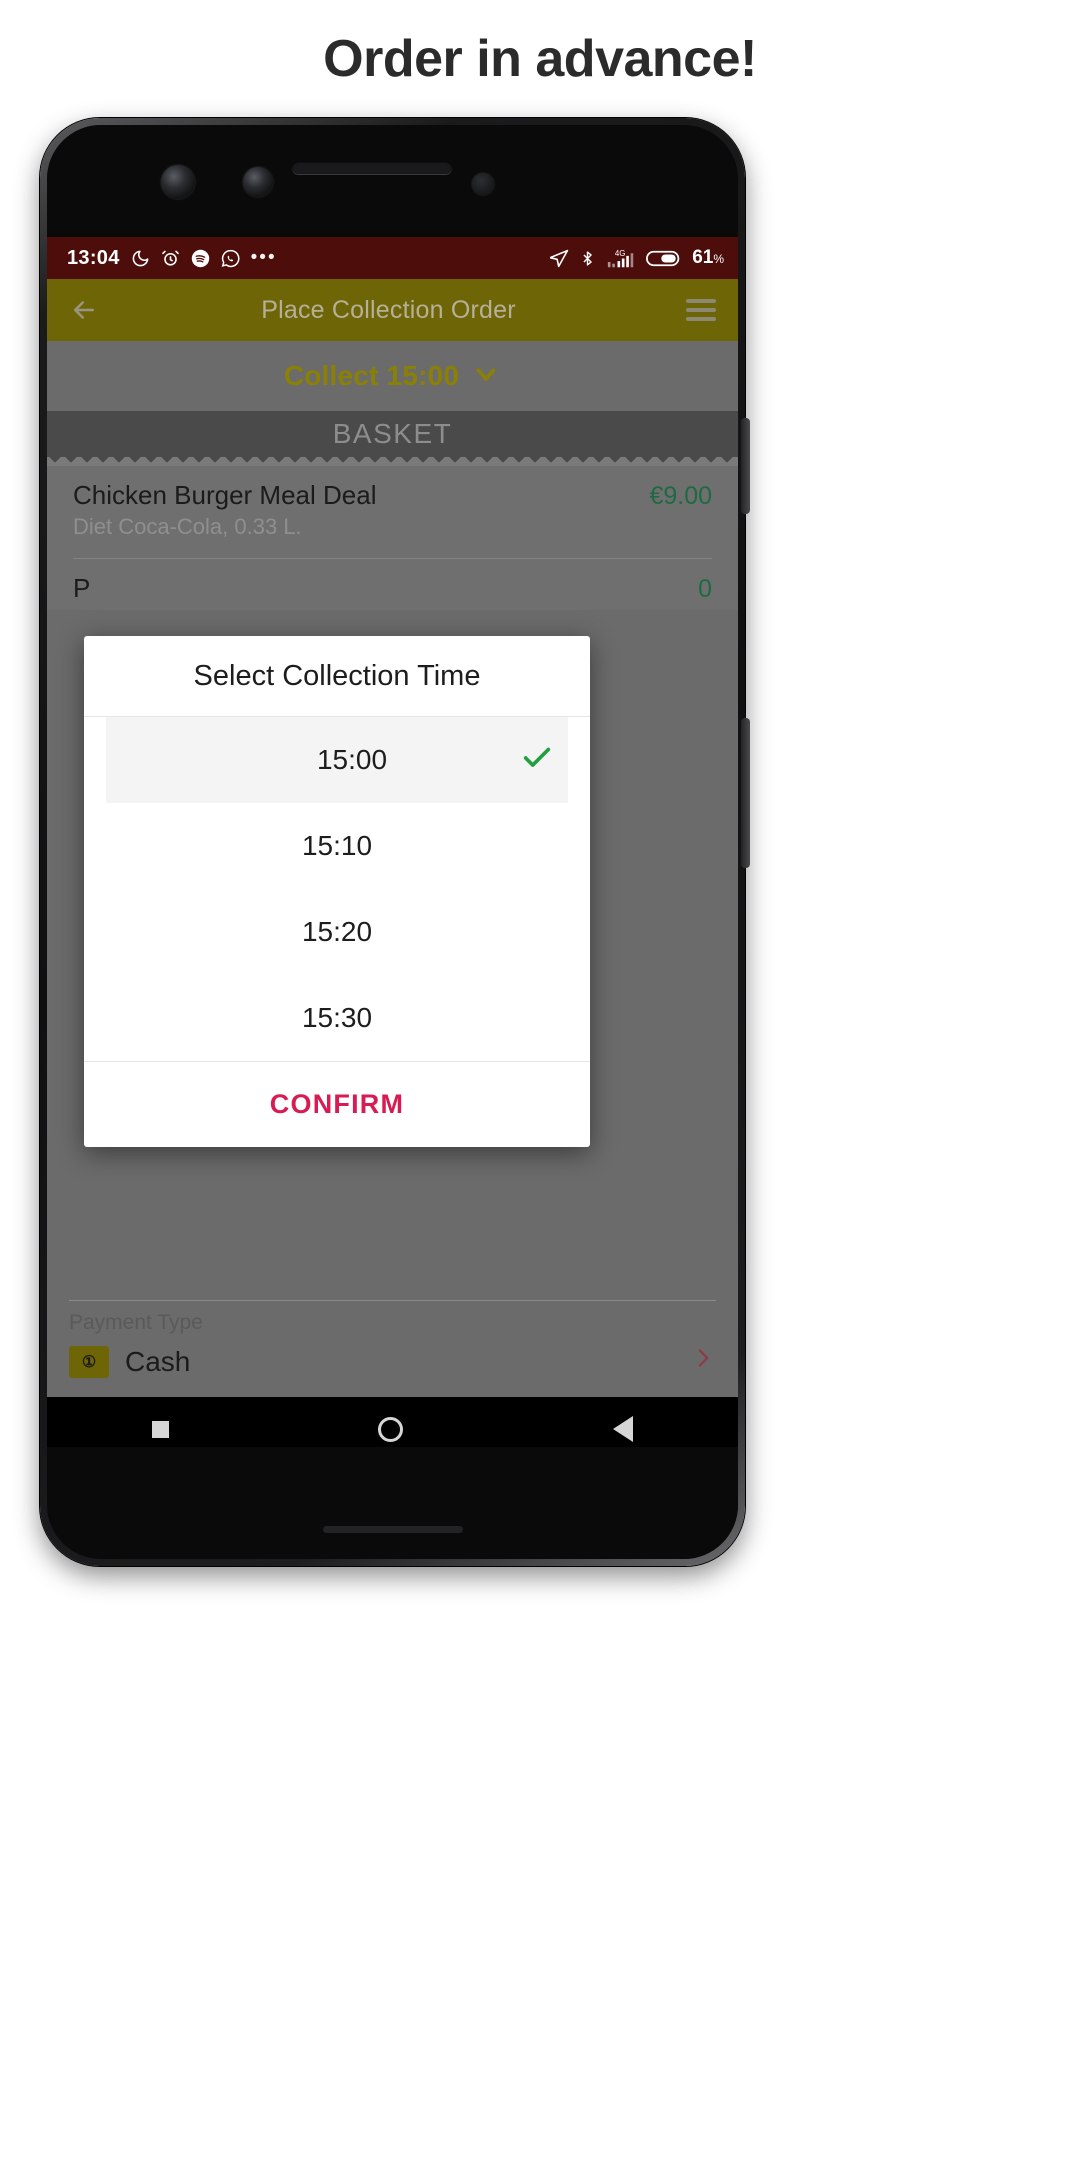  I want to click on basket-item-sub: Diet Coca-Cola, 0.33 L., so click(187, 526).